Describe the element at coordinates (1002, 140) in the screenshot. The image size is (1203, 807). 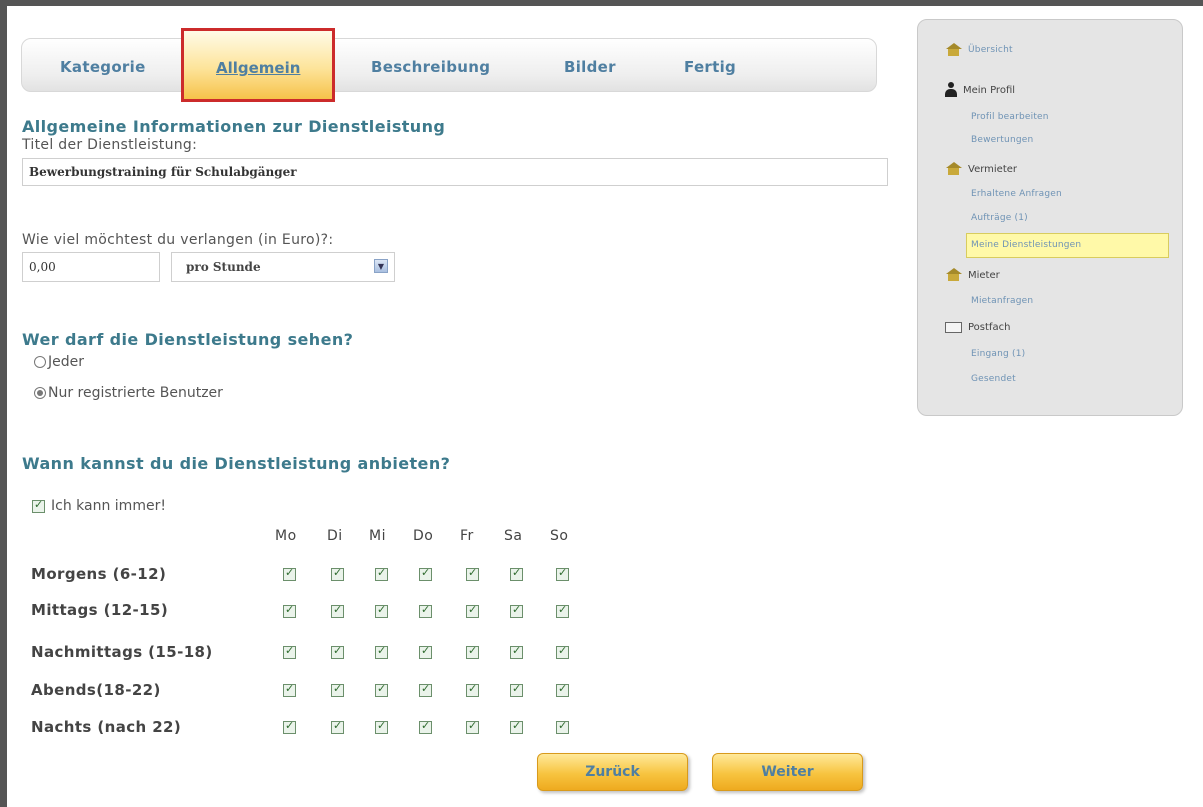
I see `sidebar-item-ratings: Bewertungen` at that location.